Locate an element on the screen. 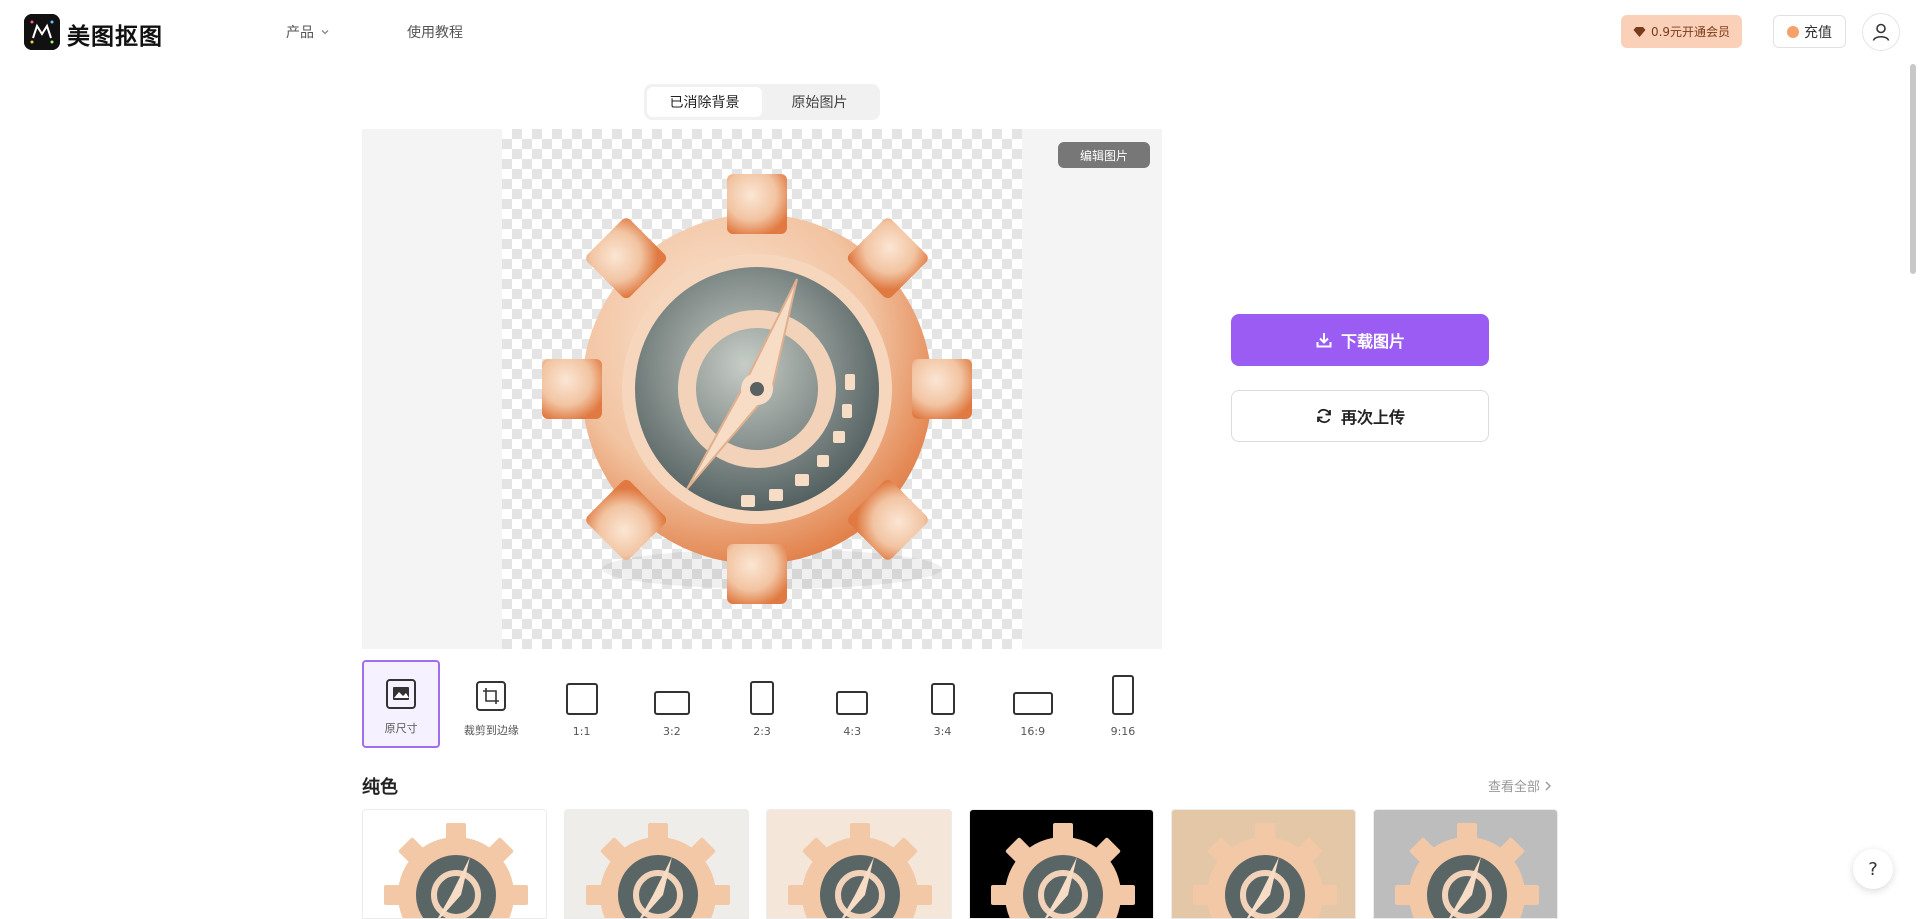 This screenshot has height=919, width=1920. chevron-down-icon is located at coordinates (325, 32).